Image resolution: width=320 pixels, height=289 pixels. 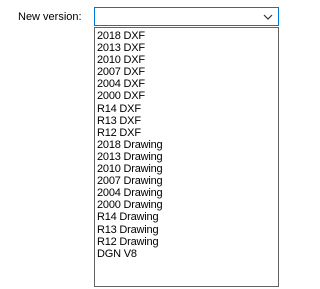 What do you see at coordinates (186, 48) in the screenshot?
I see `option-2013-dxf: 2013 DXF` at bounding box center [186, 48].